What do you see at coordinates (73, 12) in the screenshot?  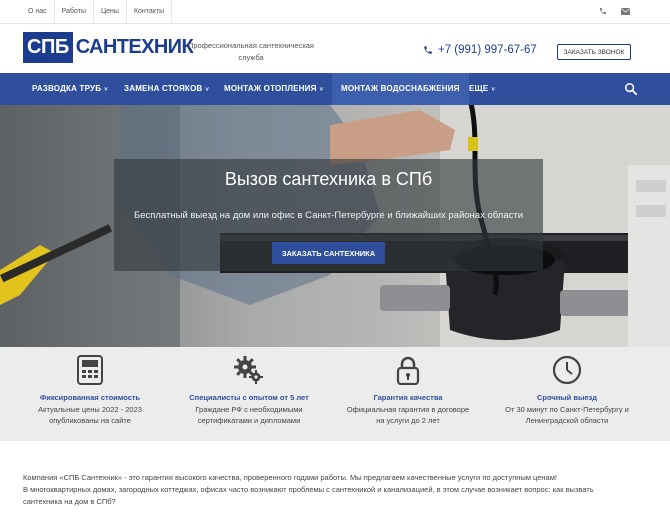 I see `top-link-works: Работы` at bounding box center [73, 12].